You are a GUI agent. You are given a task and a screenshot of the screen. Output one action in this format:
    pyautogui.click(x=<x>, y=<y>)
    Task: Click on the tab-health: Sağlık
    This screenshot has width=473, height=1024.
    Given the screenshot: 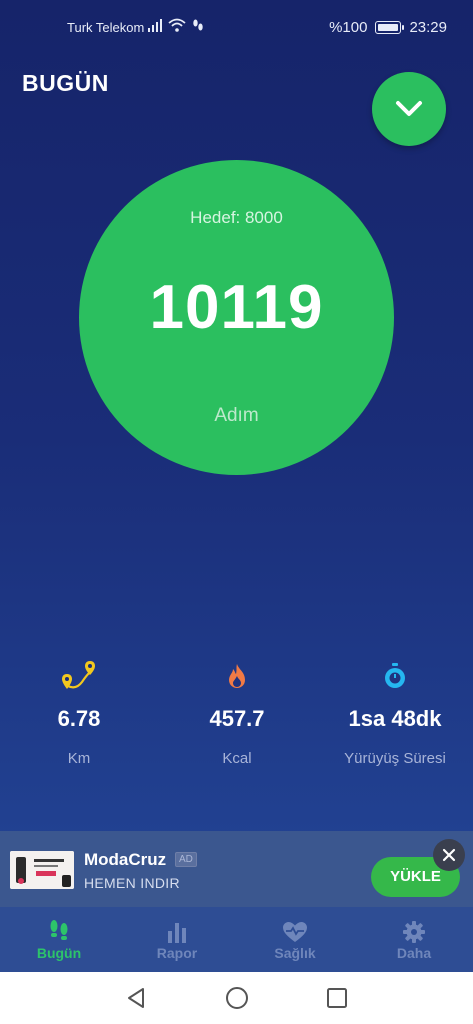 What is the action you would take?
    pyautogui.click(x=295, y=939)
    